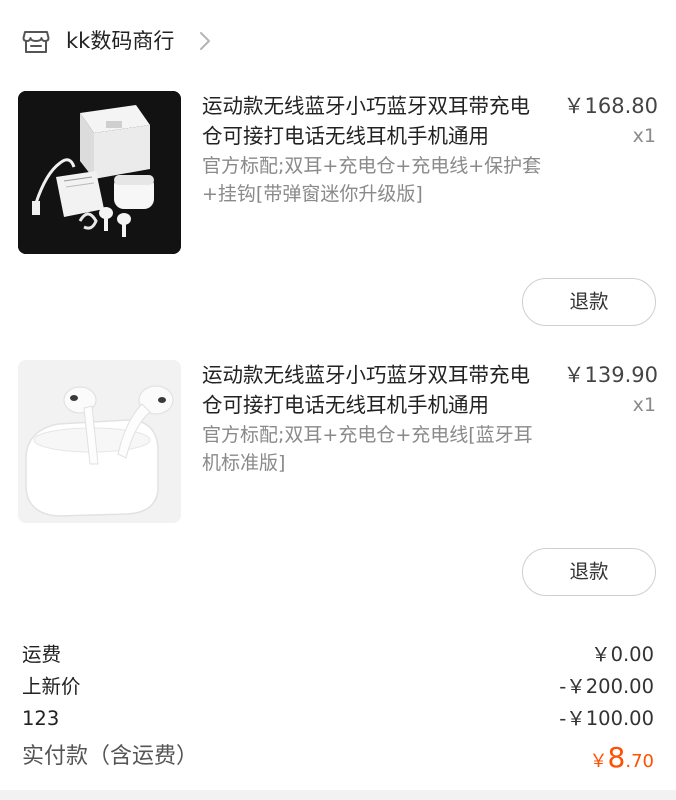 The width and height of the screenshot is (676, 800). Describe the element at coordinates (622, 654) in the screenshot. I see `shipping-value: ￥0.00` at that location.